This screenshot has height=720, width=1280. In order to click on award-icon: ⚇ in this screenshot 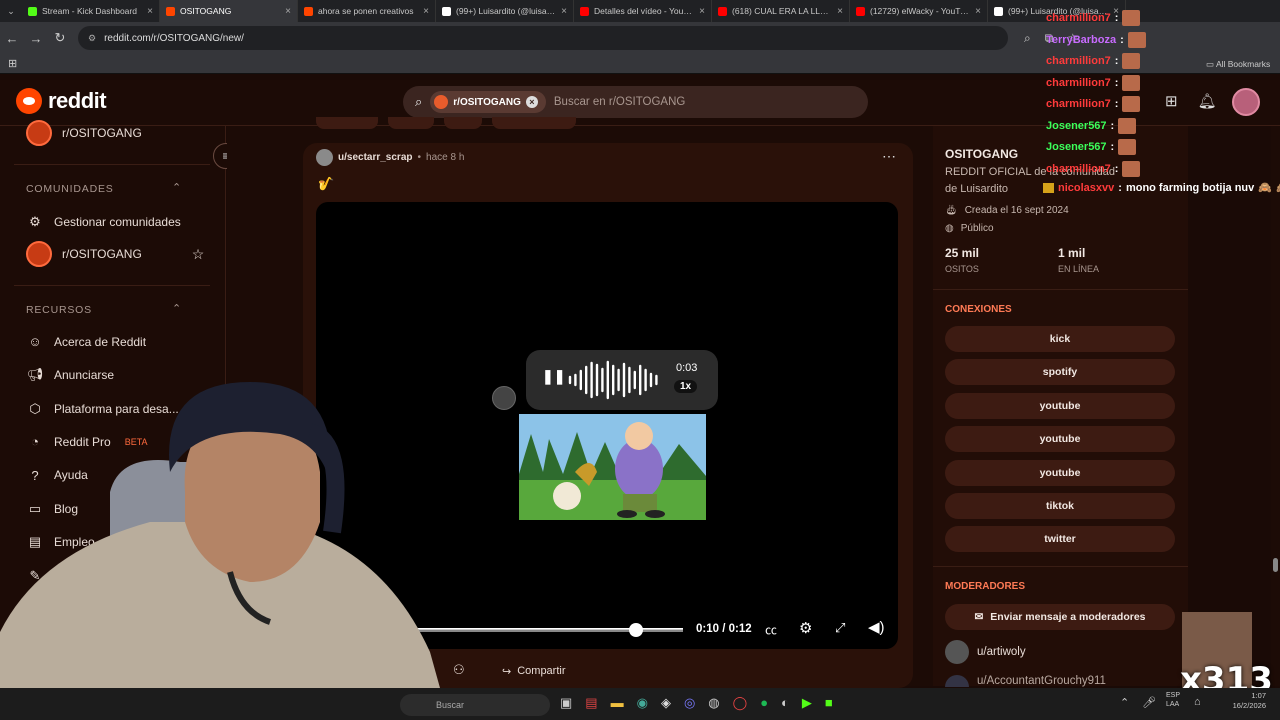, I will do `click(459, 670)`.